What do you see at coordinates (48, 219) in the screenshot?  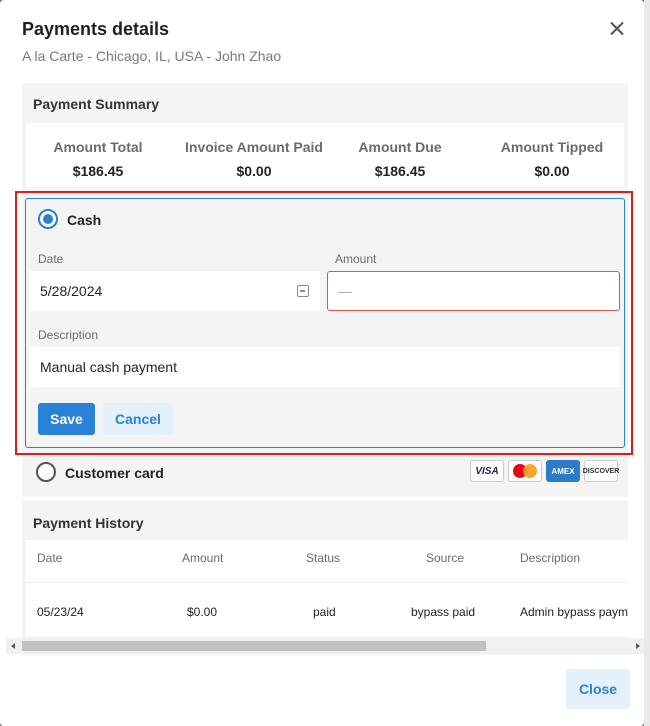 I see `cash-radio` at bounding box center [48, 219].